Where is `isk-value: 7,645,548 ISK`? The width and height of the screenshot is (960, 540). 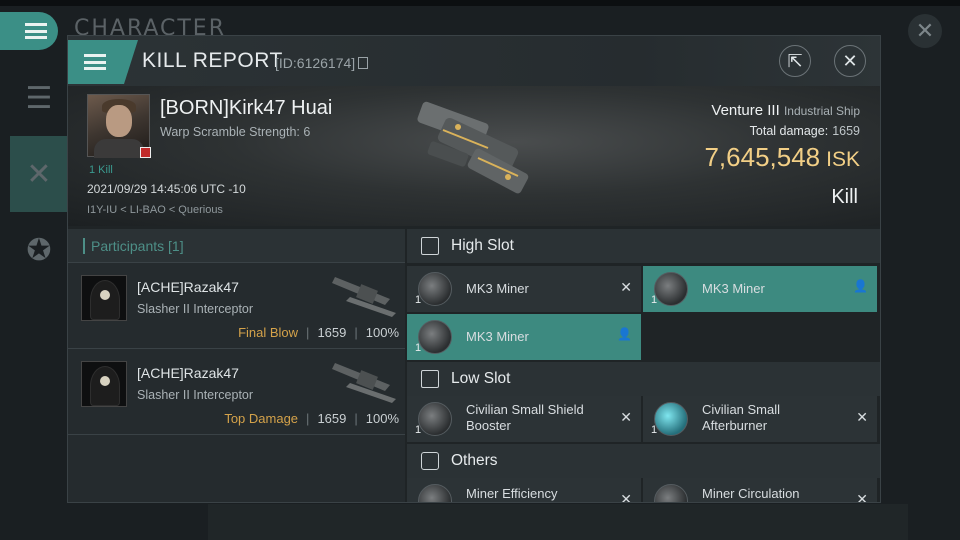
isk-value: 7,645,548 ISK is located at coordinates (782, 157).